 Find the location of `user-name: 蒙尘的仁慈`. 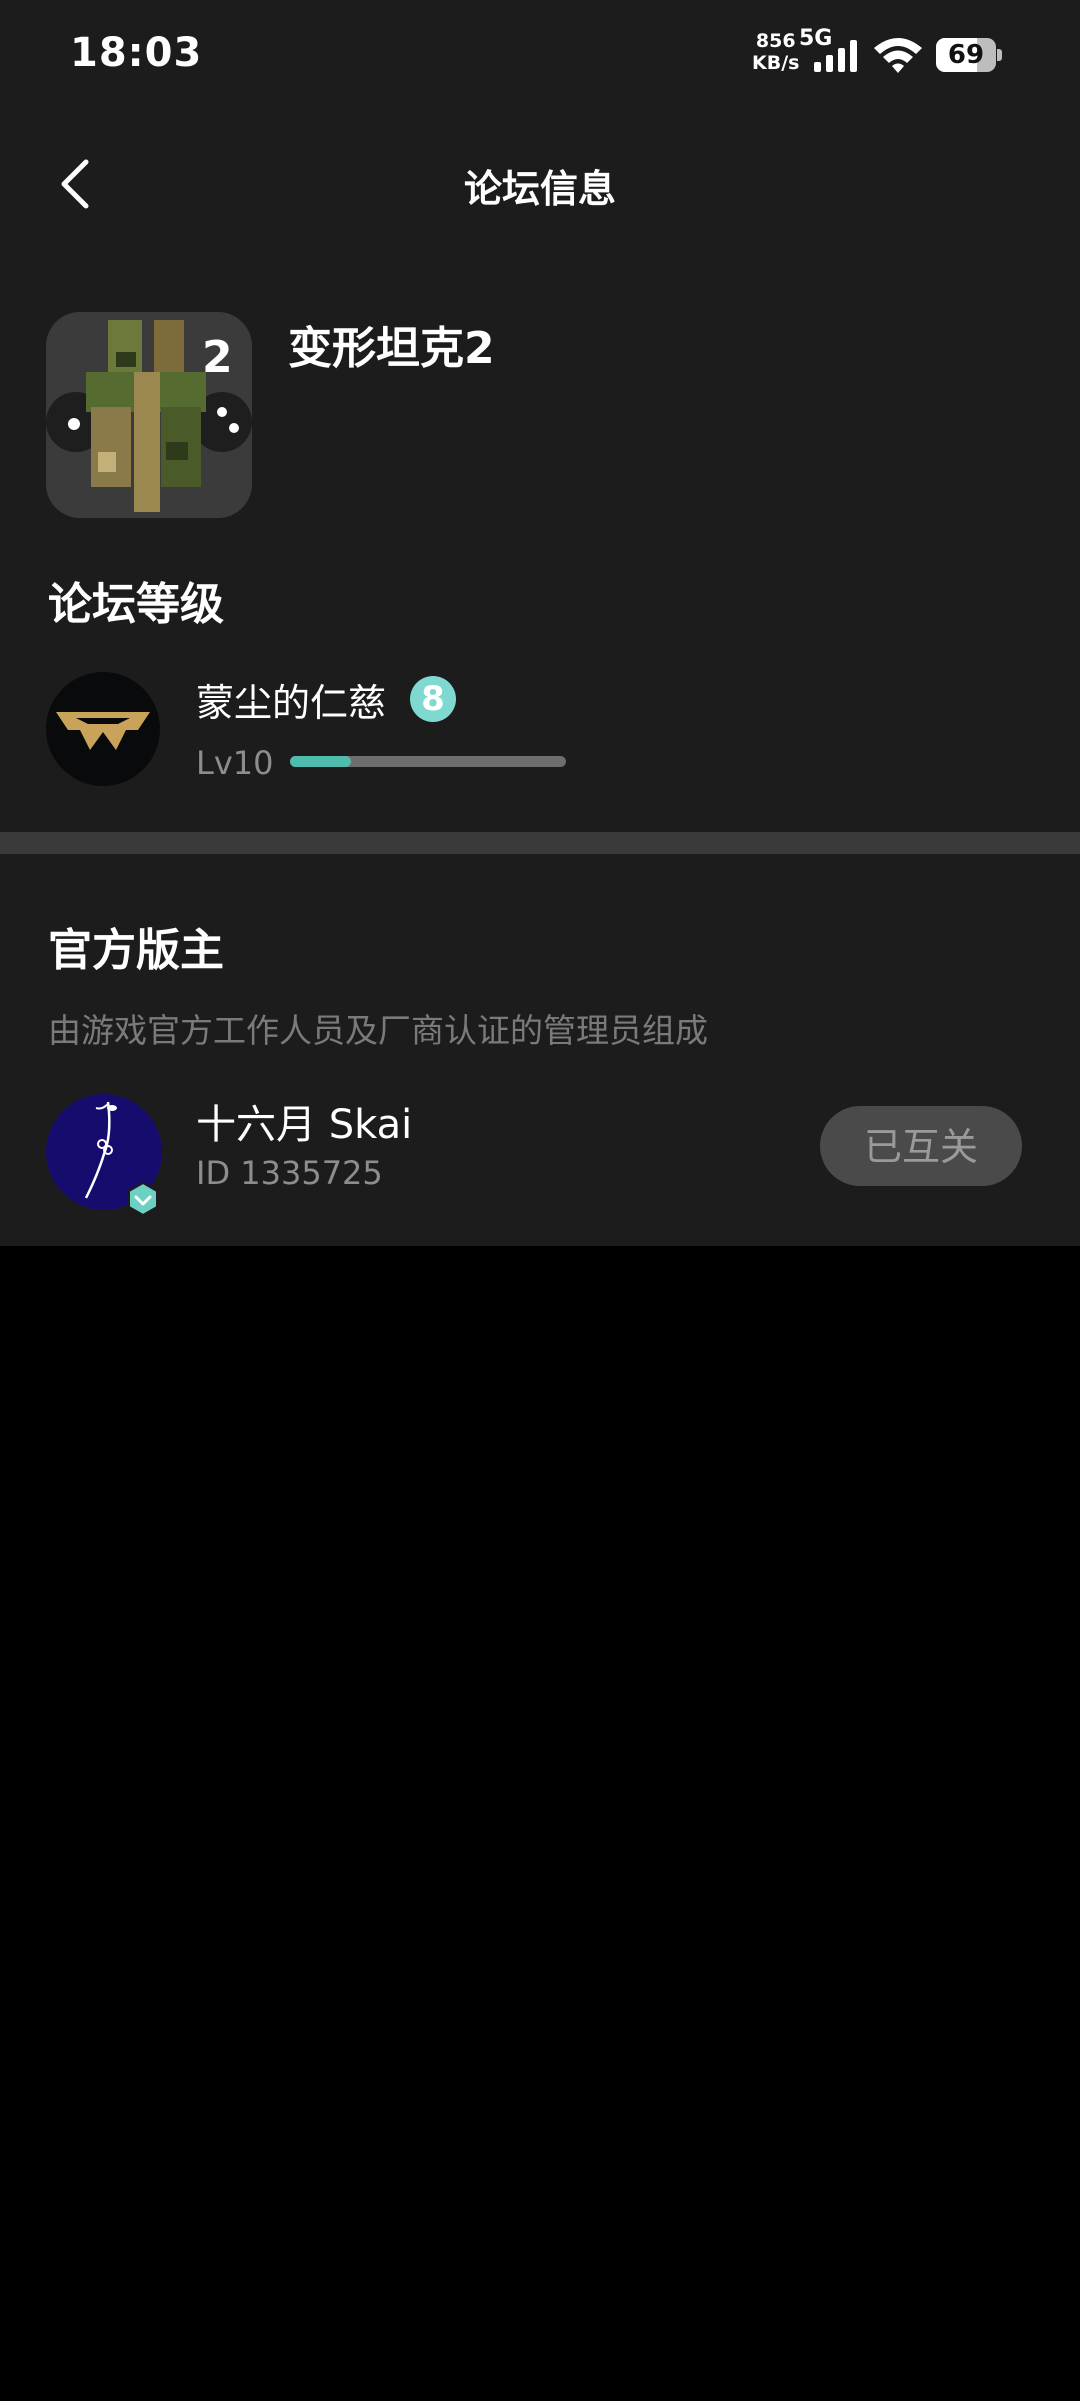

user-name: 蒙尘的仁慈 is located at coordinates (291, 703).